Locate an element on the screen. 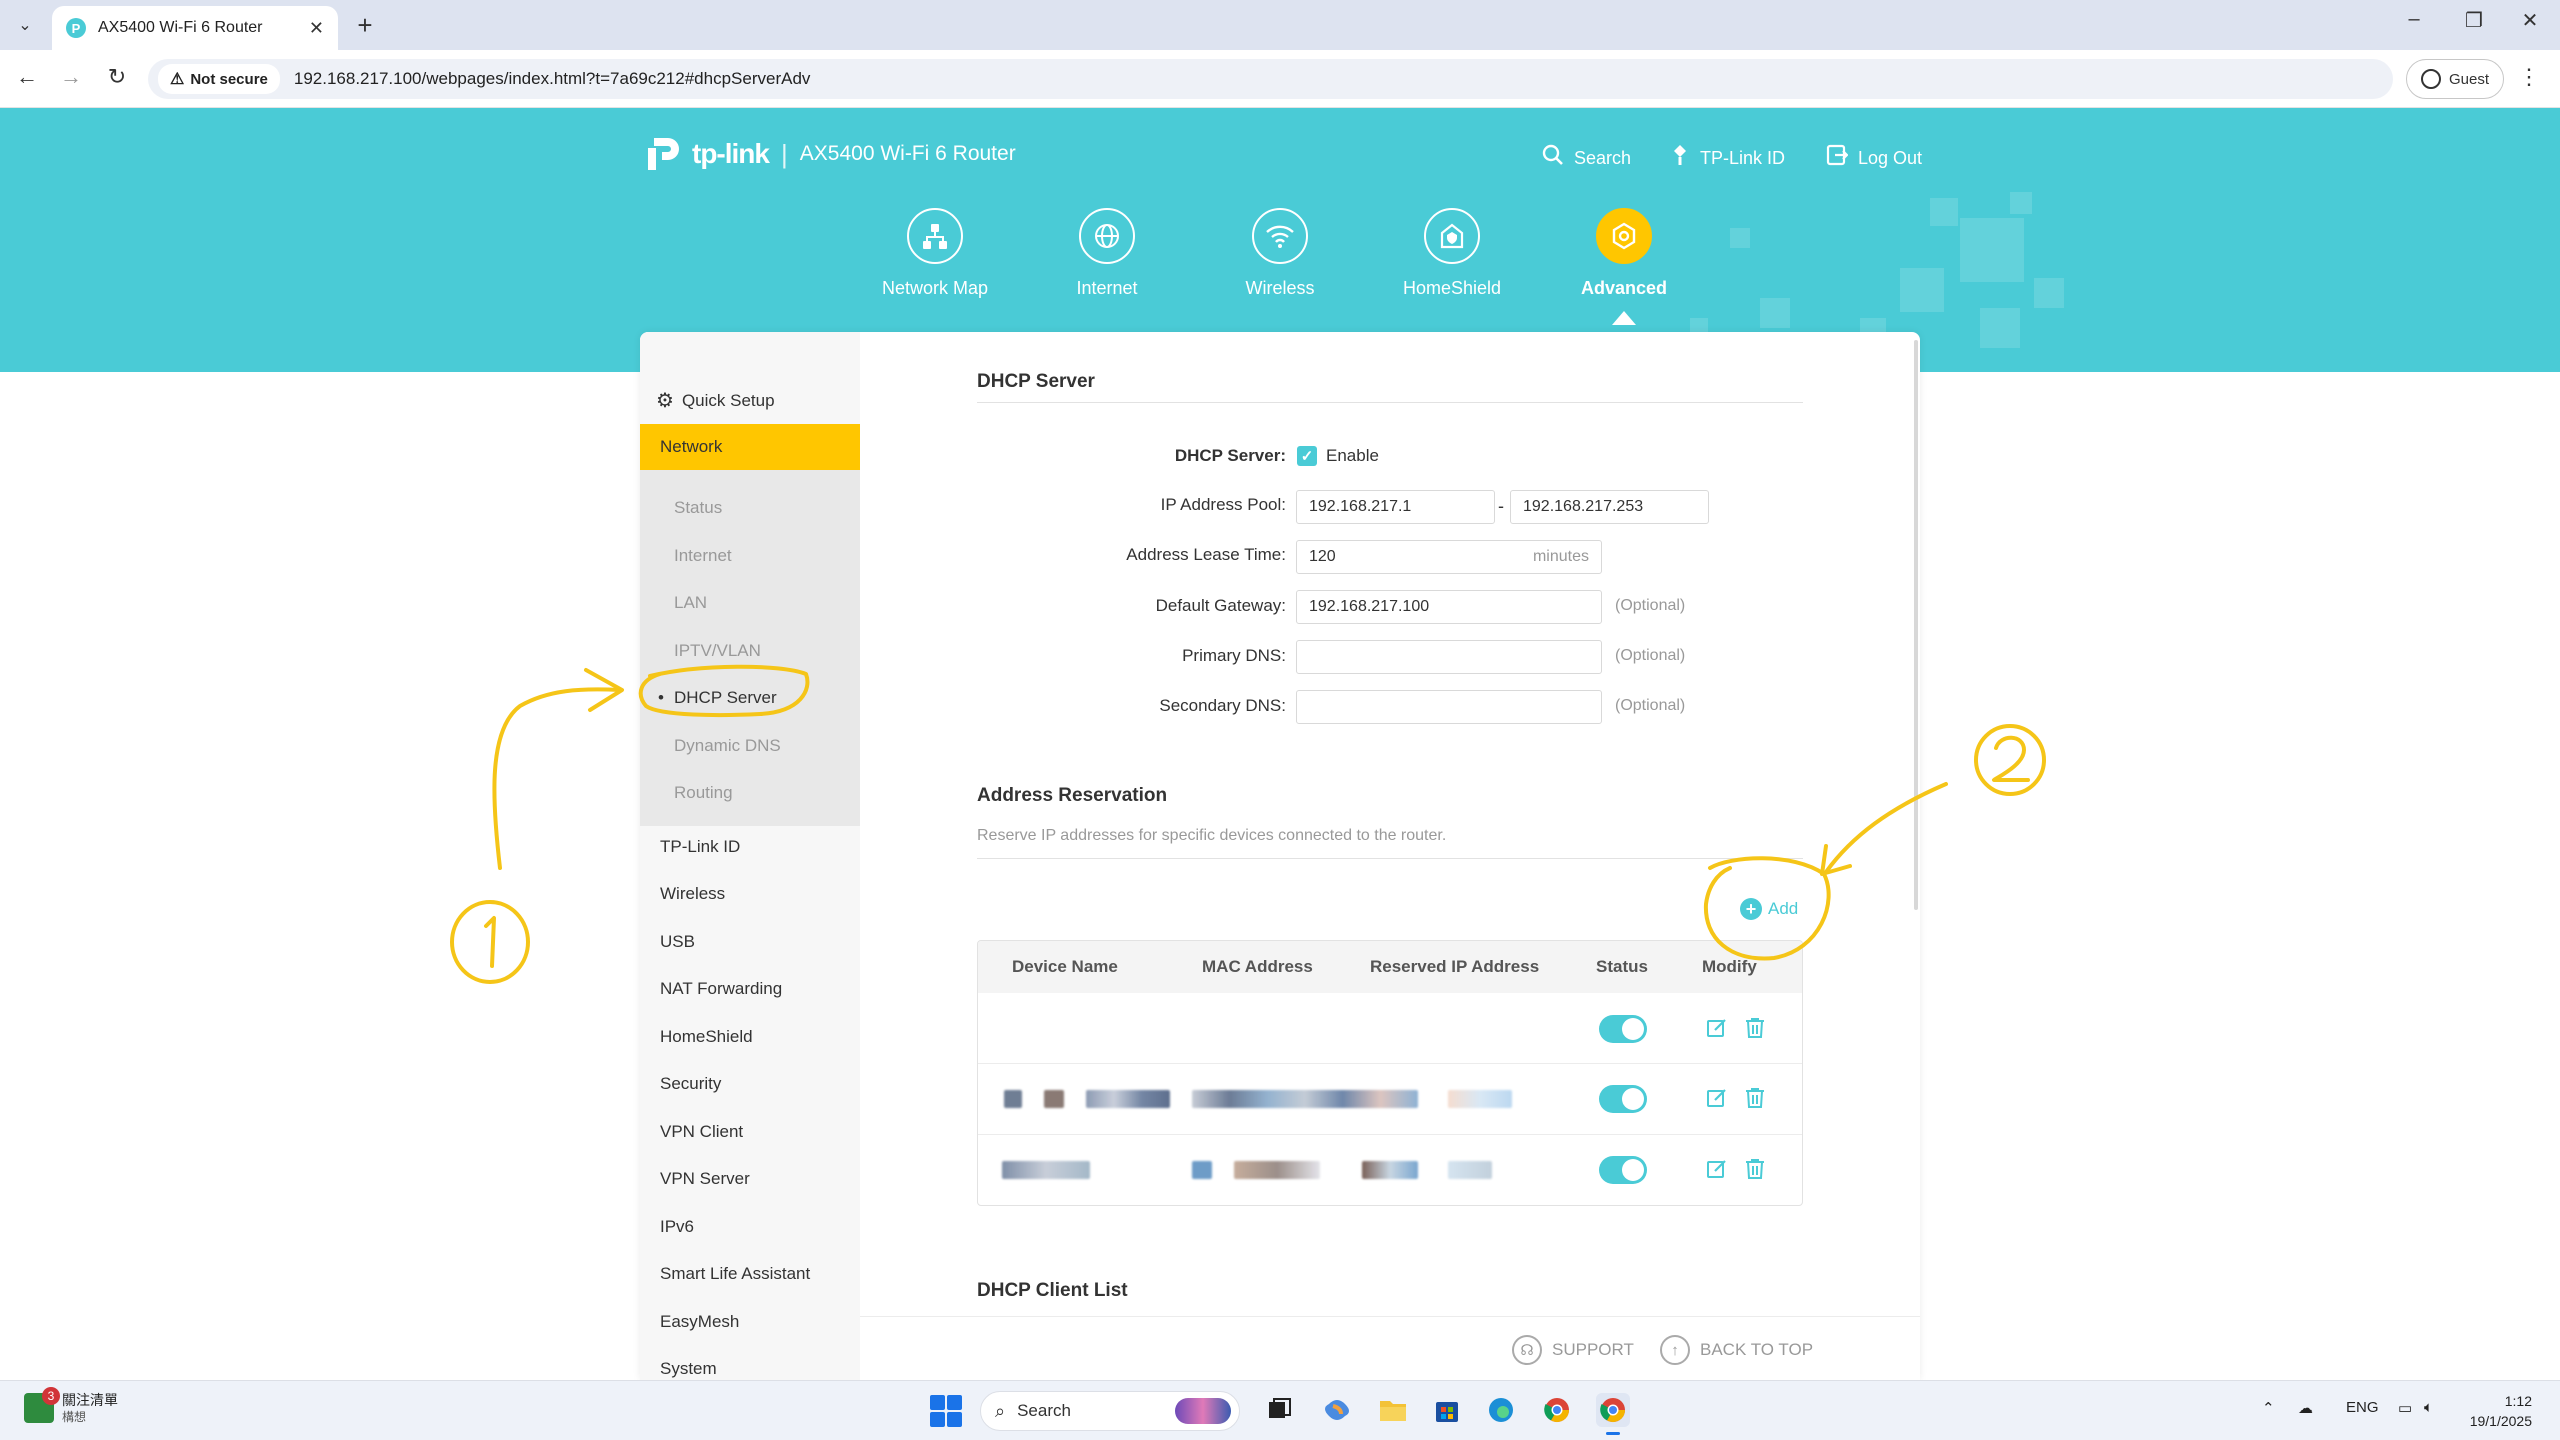 This screenshot has height=1440, width=2560. dhcp-enable-checkbox: ✓ is located at coordinates (1307, 456).